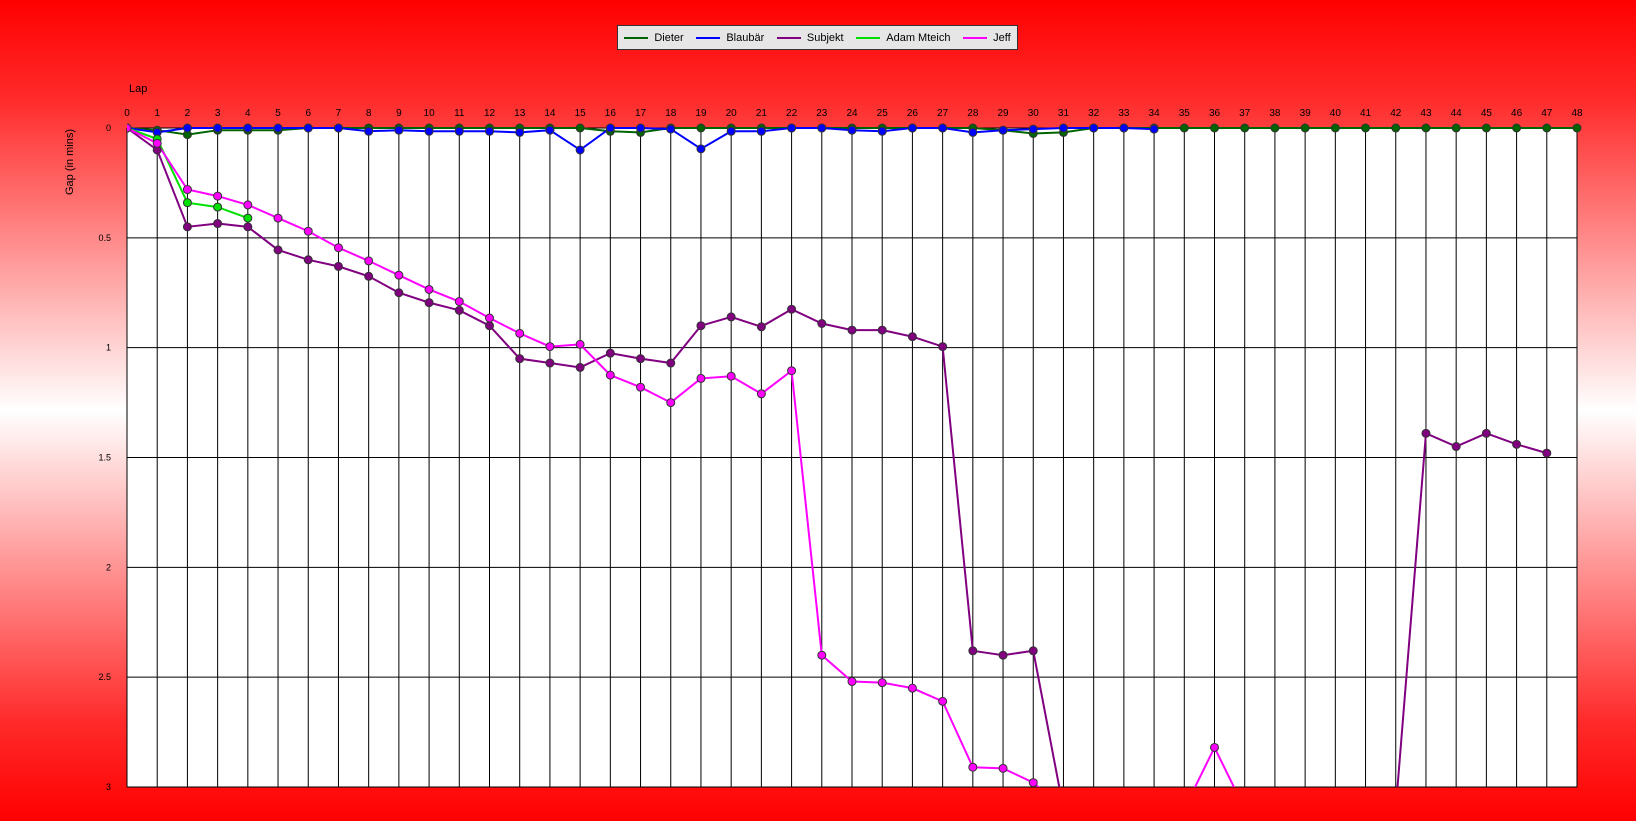 The image size is (1636, 821). I want to click on x-tick-label: 28, so click(973, 113).